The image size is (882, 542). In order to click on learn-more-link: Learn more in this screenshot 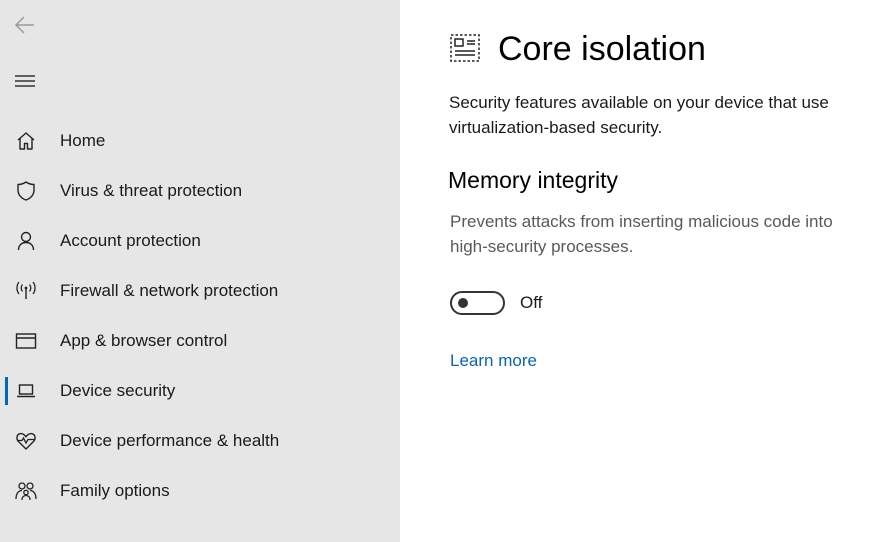, I will do `click(493, 361)`.